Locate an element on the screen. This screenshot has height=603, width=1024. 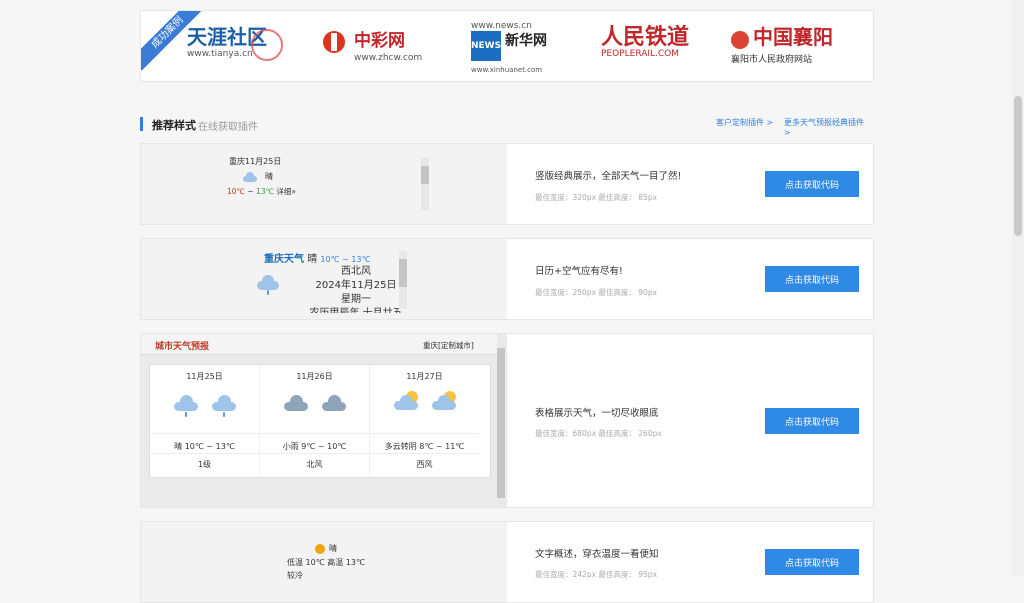
tianya-circle-icon is located at coordinates (267, 45).